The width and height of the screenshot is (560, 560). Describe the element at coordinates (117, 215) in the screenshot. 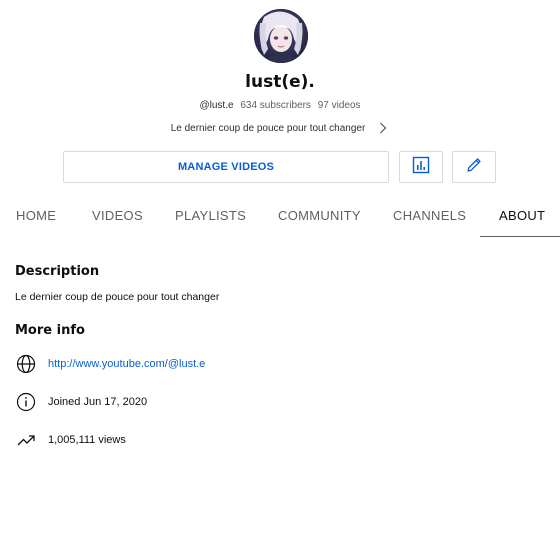

I see `tab-videos: VIDEOS` at that location.